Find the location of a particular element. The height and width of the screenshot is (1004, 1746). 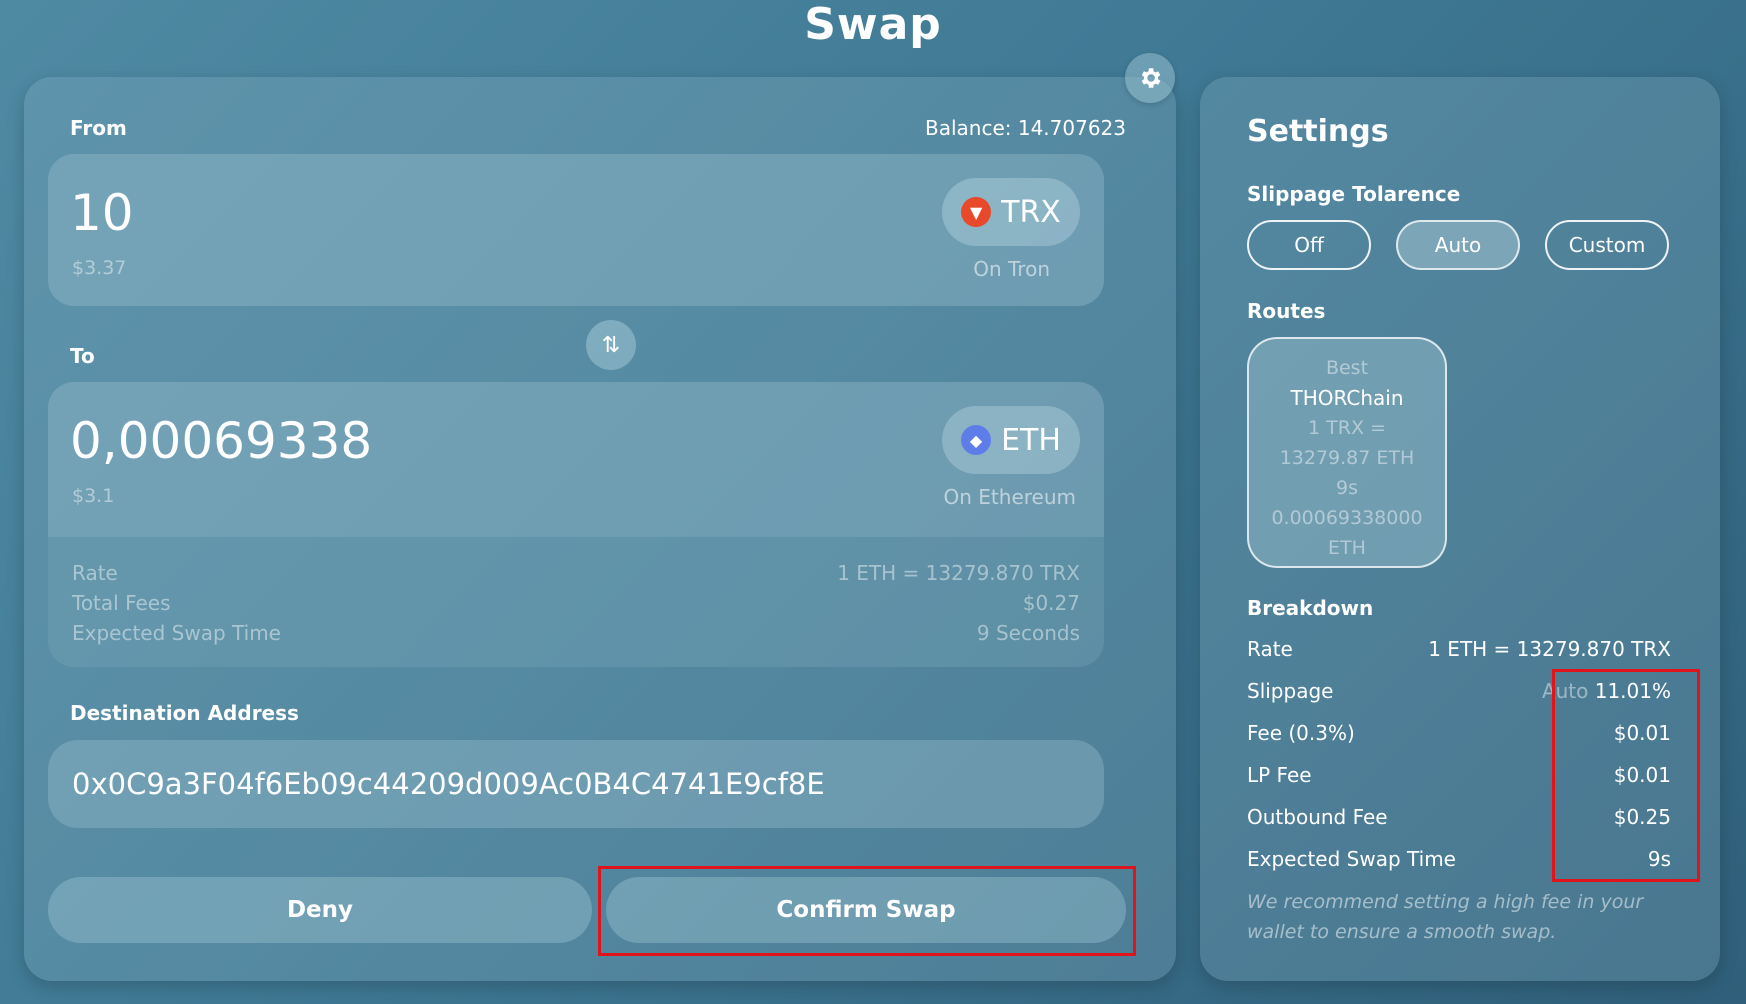

confirm-swap-button: Confirm Swap is located at coordinates (866, 910).